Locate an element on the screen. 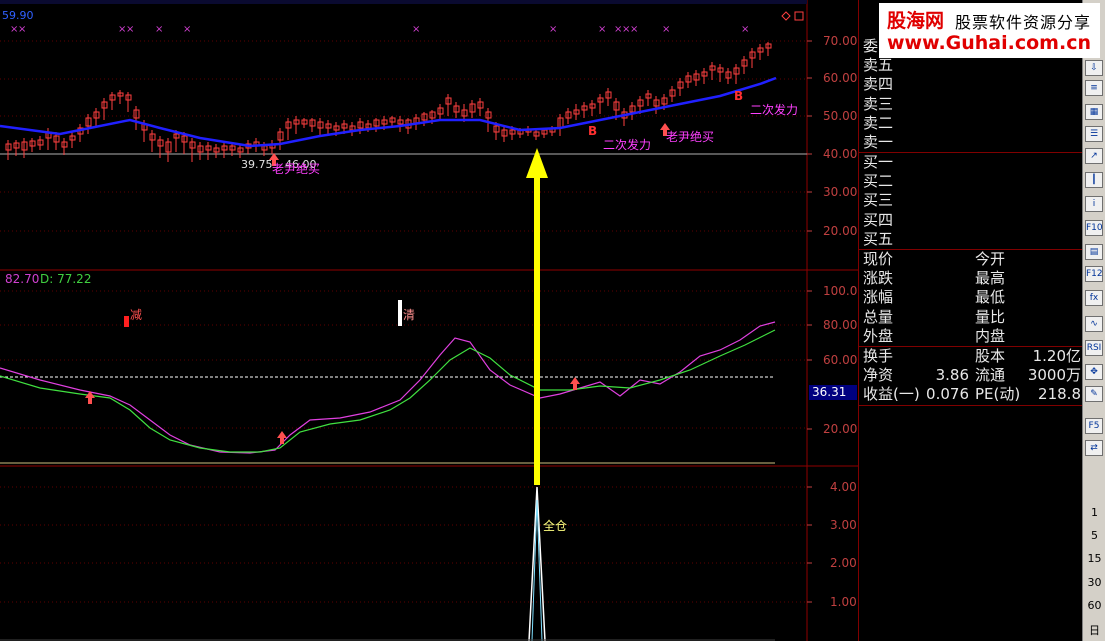 The height and width of the screenshot is (641, 1105). kd-arrow-icon is located at coordinates (282, 437).